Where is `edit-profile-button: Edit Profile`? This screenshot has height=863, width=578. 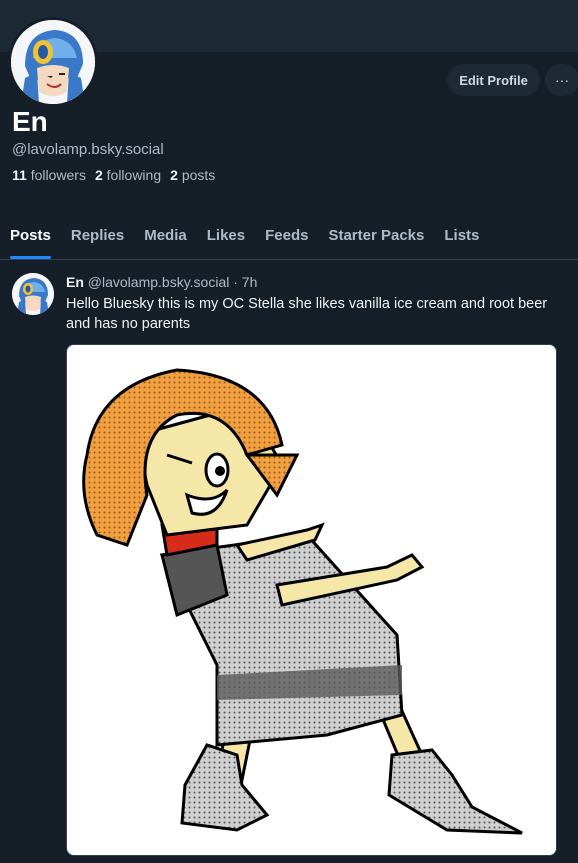
edit-profile-button: Edit Profile is located at coordinates (493, 80).